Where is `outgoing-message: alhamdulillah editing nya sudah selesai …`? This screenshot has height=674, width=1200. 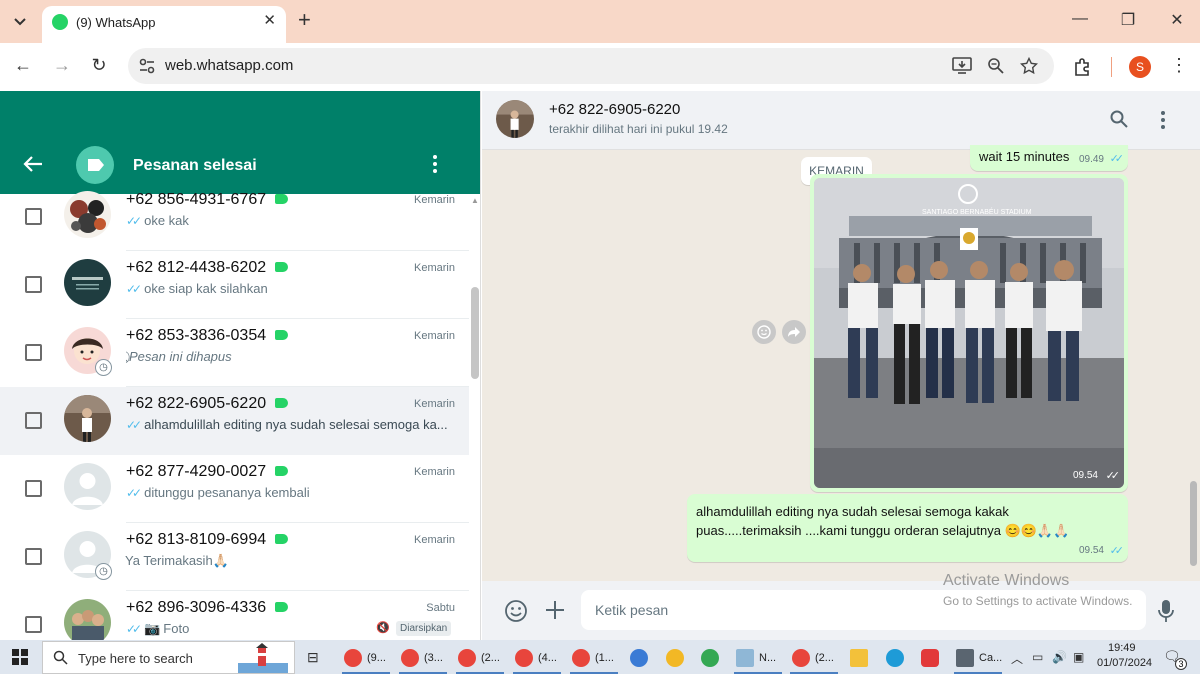 outgoing-message: alhamdulillah editing nya sudah selesai … is located at coordinates (907, 528).